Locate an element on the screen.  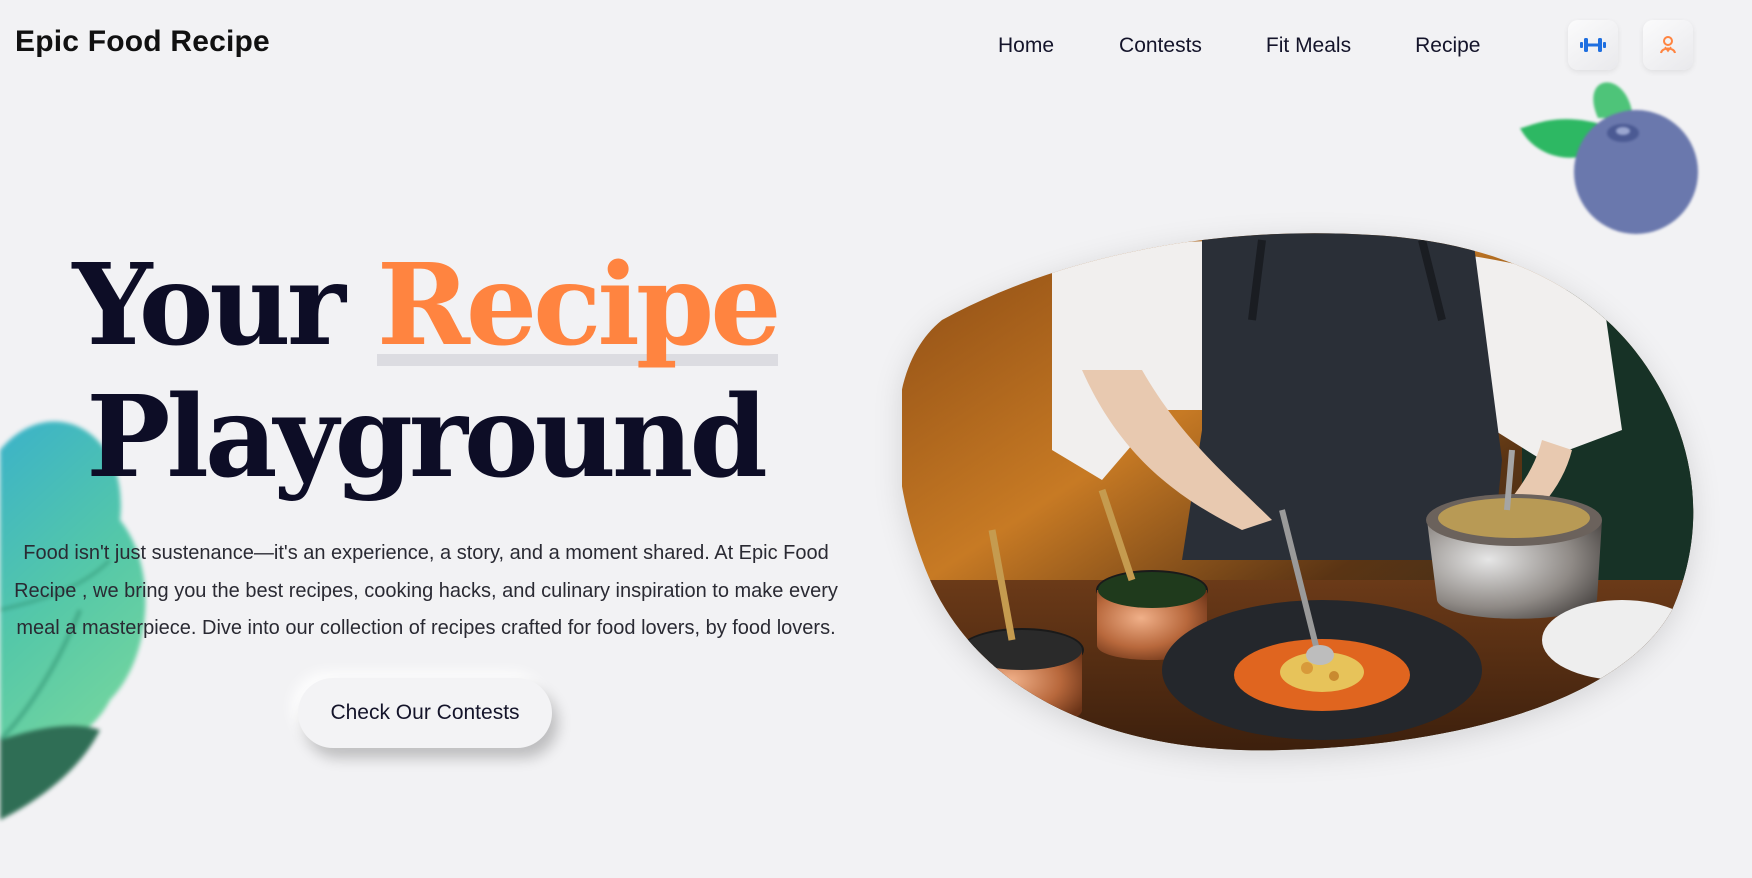
nav-recipe: Recipe is located at coordinates (1447, 46).